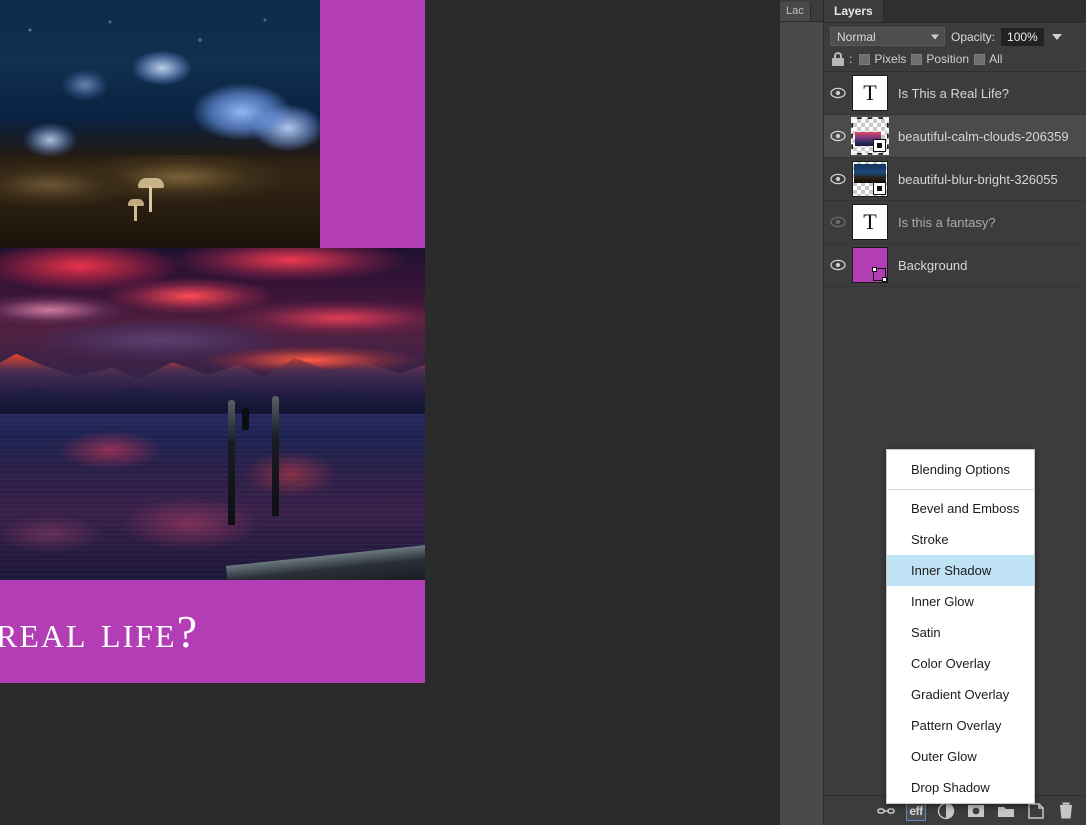 The width and height of the screenshot is (1086, 825). I want to click on layer-effects-label: eff, so click(916, 810).